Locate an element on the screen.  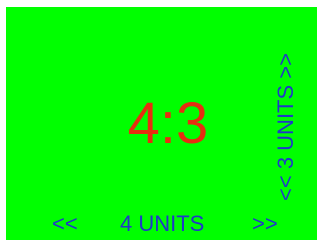
left-double-arrow: << is located at coordinates (65, 223).